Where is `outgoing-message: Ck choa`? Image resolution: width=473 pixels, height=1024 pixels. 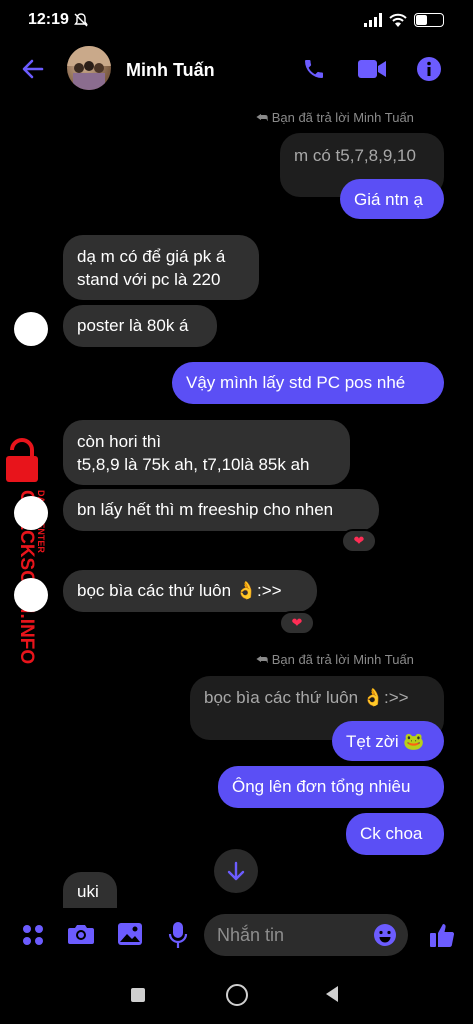
outgoing-message: Ck choa is located at coordinates (395, 834).